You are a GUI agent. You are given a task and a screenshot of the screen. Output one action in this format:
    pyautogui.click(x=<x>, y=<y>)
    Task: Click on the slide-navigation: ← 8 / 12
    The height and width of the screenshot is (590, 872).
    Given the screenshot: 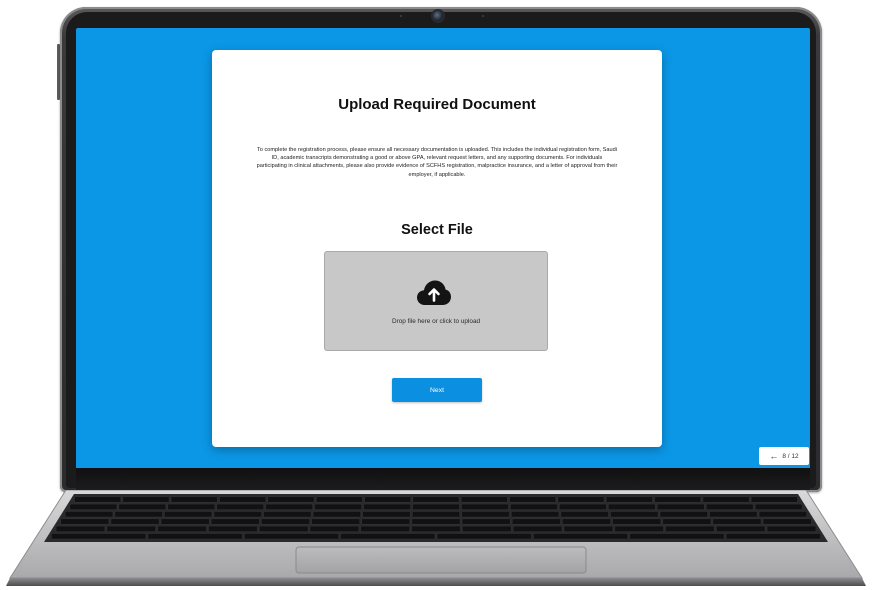 What is the action you would take?
    pyautogui.click(x=784, y=456)
    